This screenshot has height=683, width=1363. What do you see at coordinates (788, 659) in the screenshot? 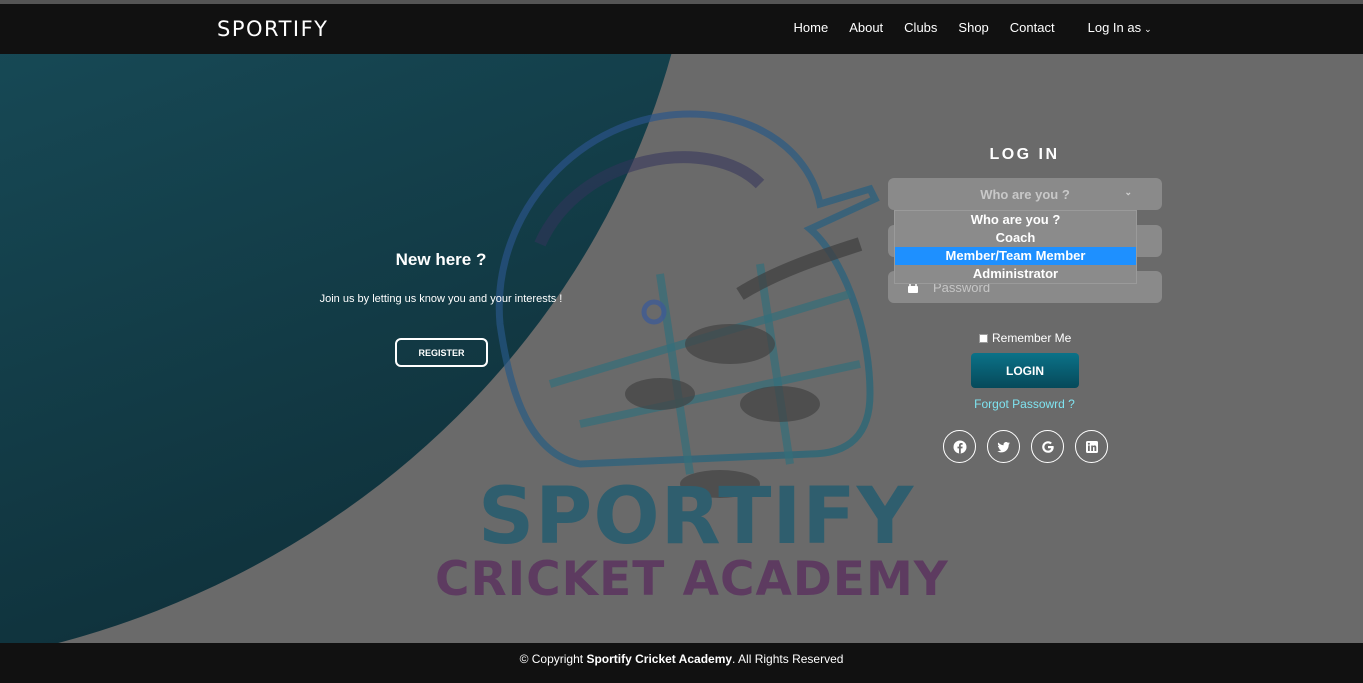
I see `footer-suffix: . All Rights Reserved` at bounding box center [788, 659].